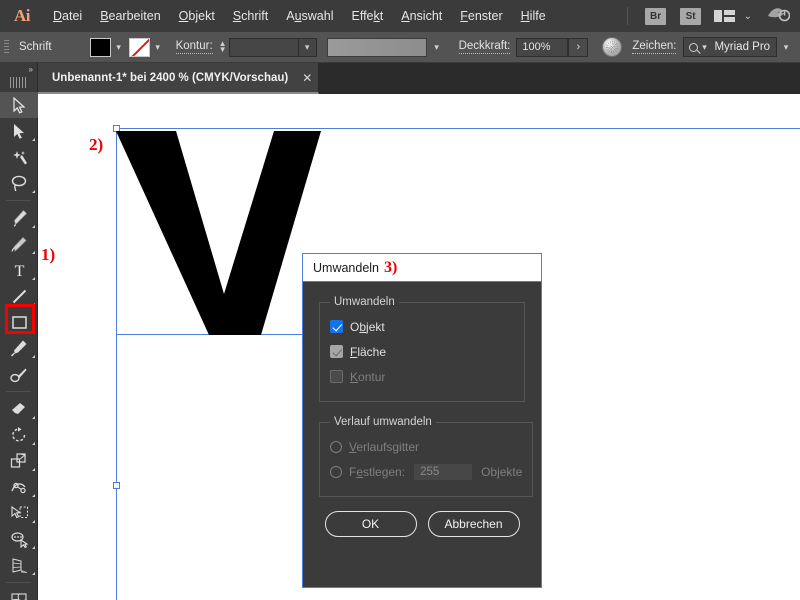 This screenshot has height=600, width=800. Describe the element at coordinates (19, 461) in the screenshot. I see `scale-tool` at that location.